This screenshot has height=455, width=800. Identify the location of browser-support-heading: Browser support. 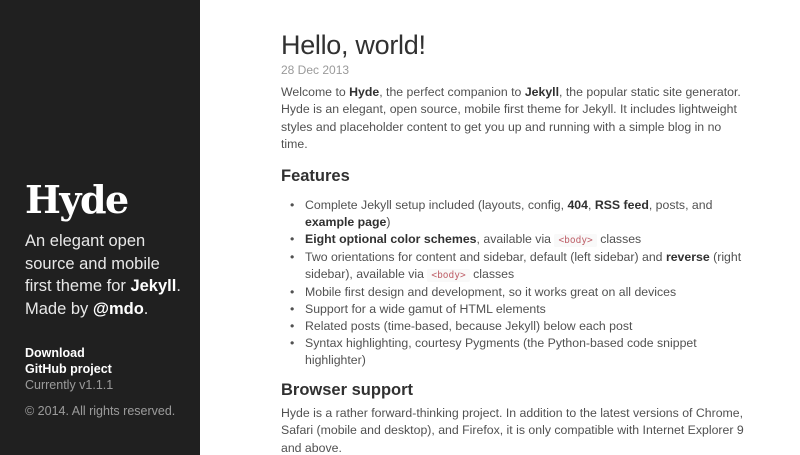
(347, 390).